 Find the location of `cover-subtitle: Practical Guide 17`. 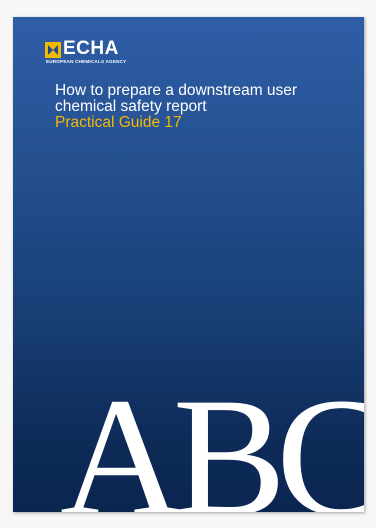

cover-subtitle: Practical Guide 17 is located at coordinates (118, 122).